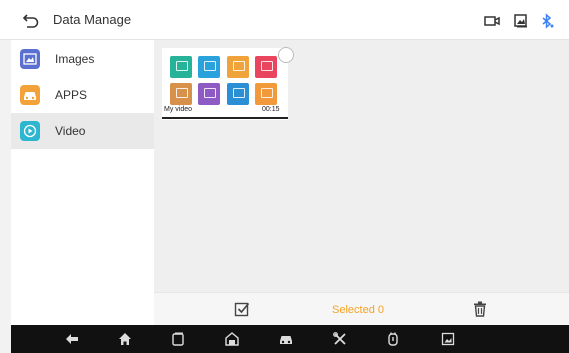 The image size is (569, 353). What do you see at coordinates (547, 21) in the screenshot?
I see `bluetooth-icon` at bounding box center [547, 21].